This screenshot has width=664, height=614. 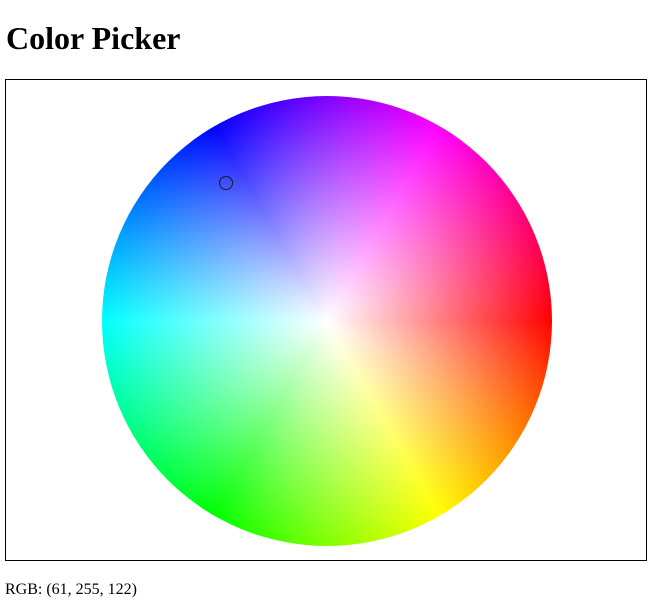 I want to click on page-title: Color Picker, so click(x=93, y=38).